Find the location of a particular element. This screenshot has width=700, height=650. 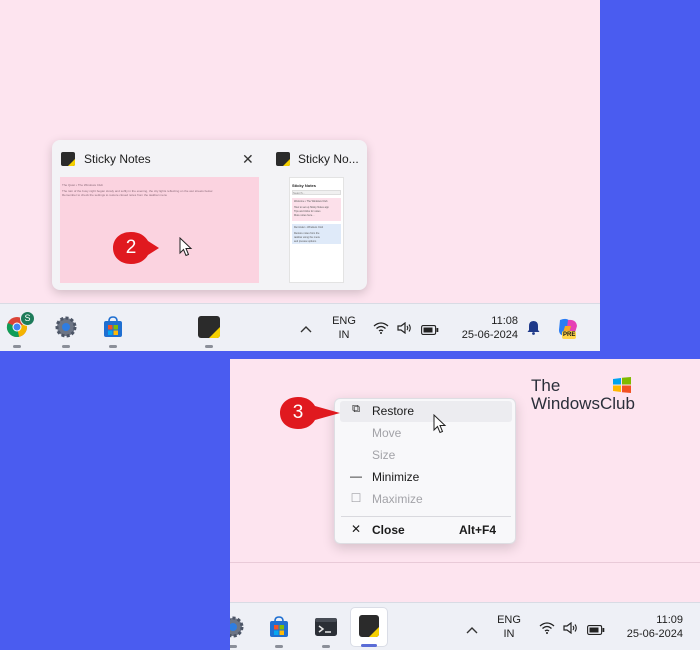

taskbar: S ENG IN 11:08 25-06-2024 PRE is located at coordinates (300, 327).